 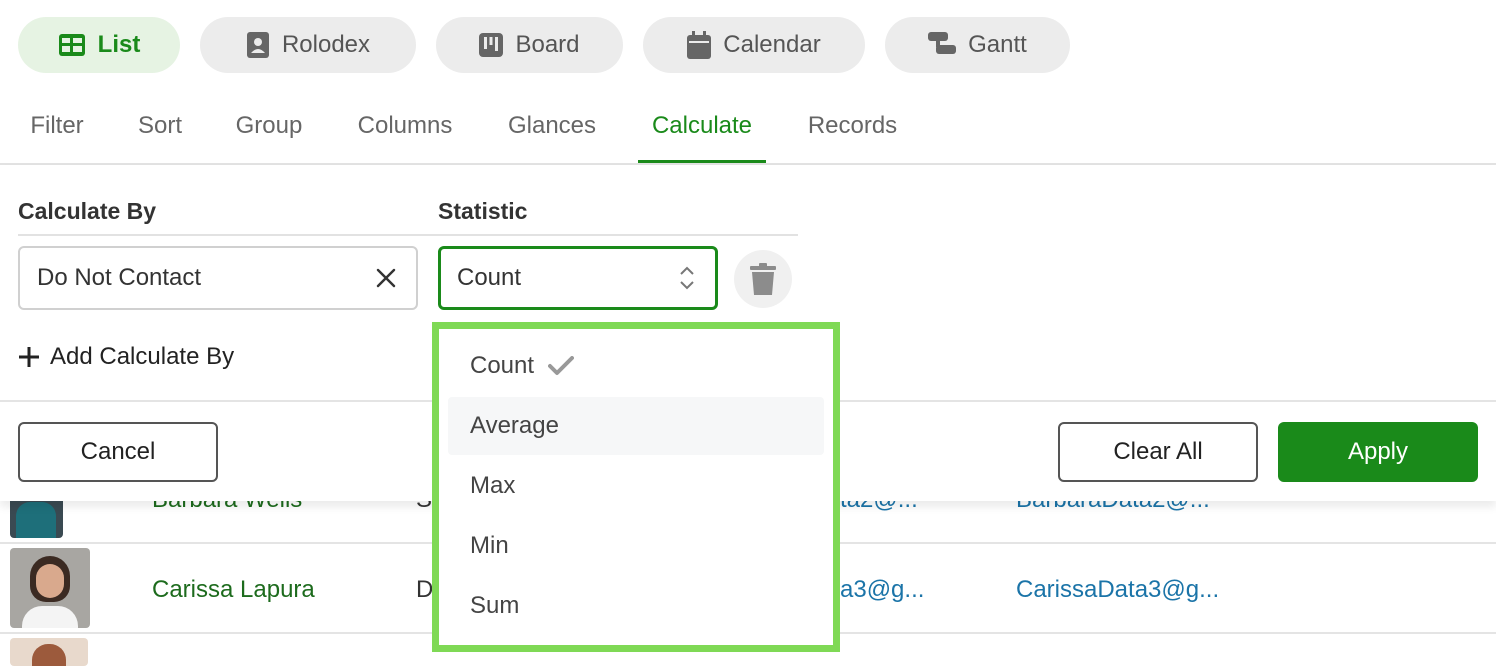 What do you see at coordinates (483, 211) in the screenshot?
I see `statistic-heading: Statistic` at bounding box center [483, 211].